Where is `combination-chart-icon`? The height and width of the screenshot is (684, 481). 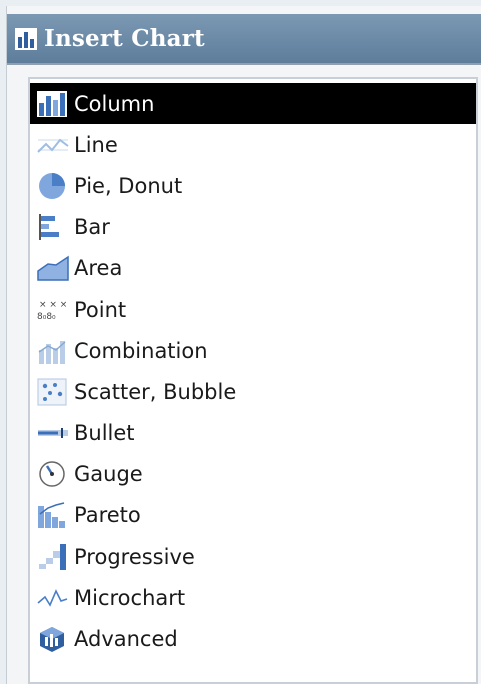 combination-chart-icon is located at coordinates (52, 352).